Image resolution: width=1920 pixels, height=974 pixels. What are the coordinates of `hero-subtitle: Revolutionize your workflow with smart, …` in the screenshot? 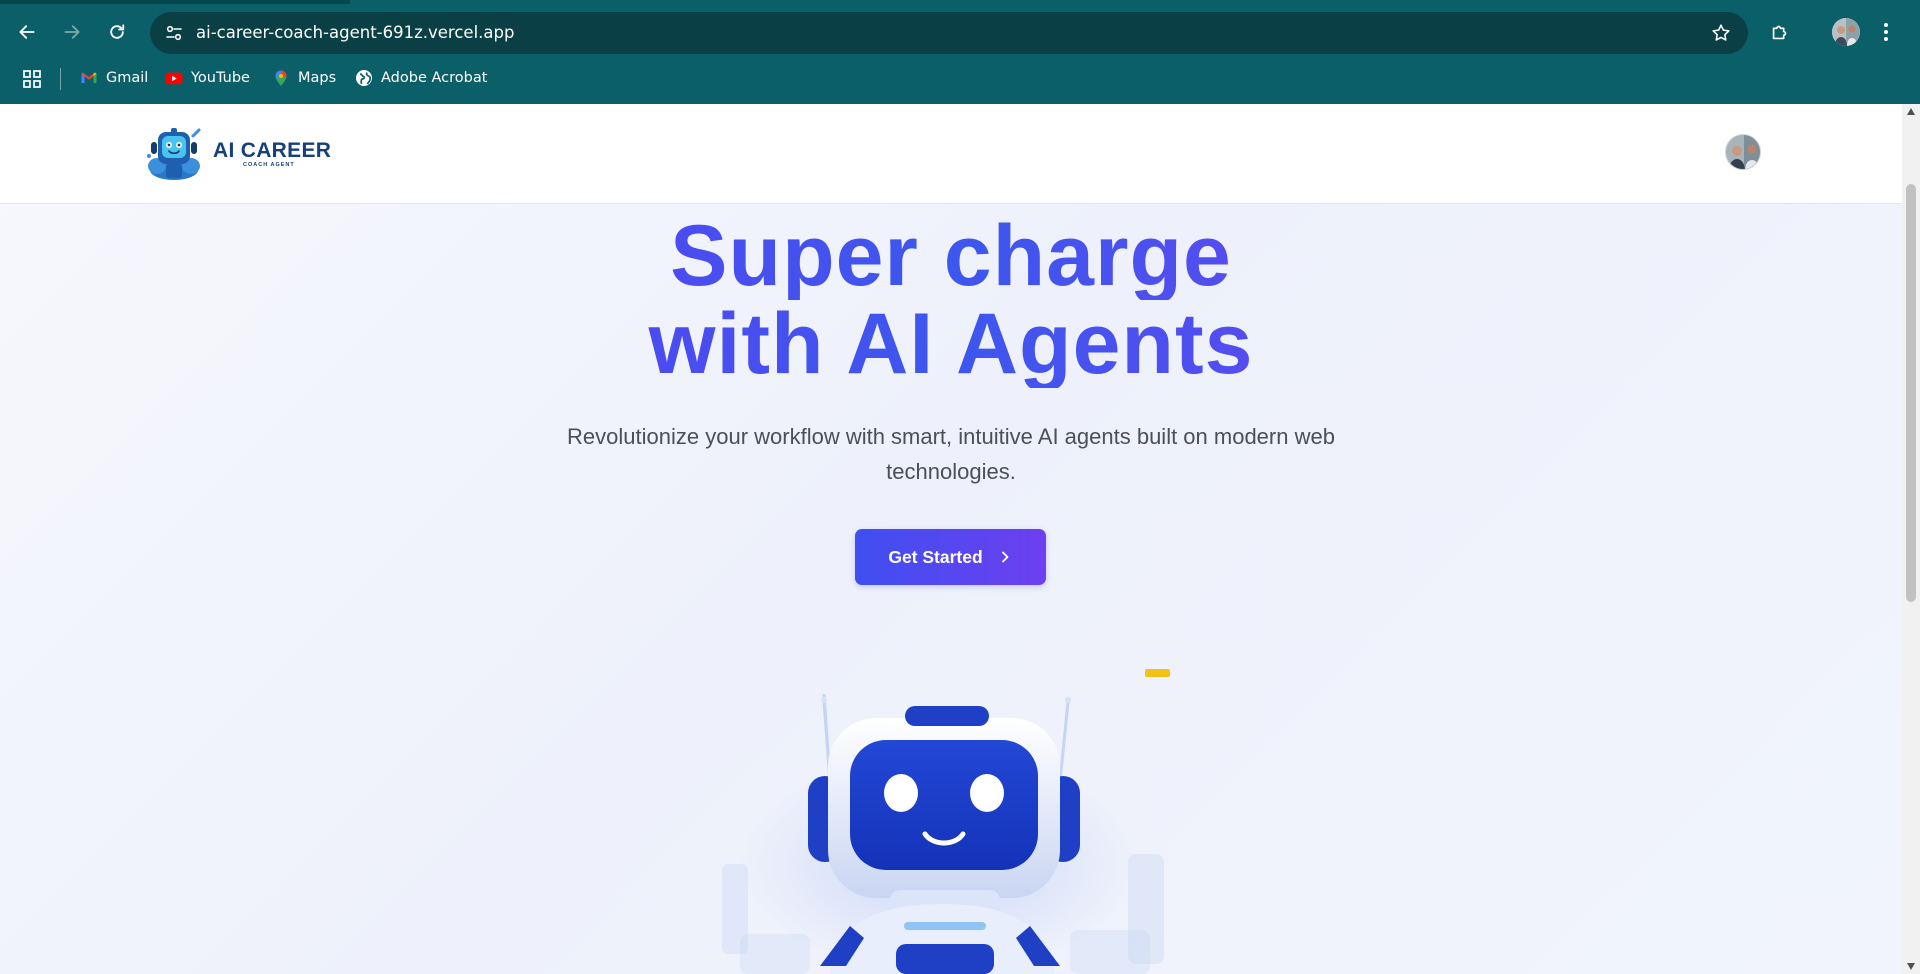 It's located at (951, 454).